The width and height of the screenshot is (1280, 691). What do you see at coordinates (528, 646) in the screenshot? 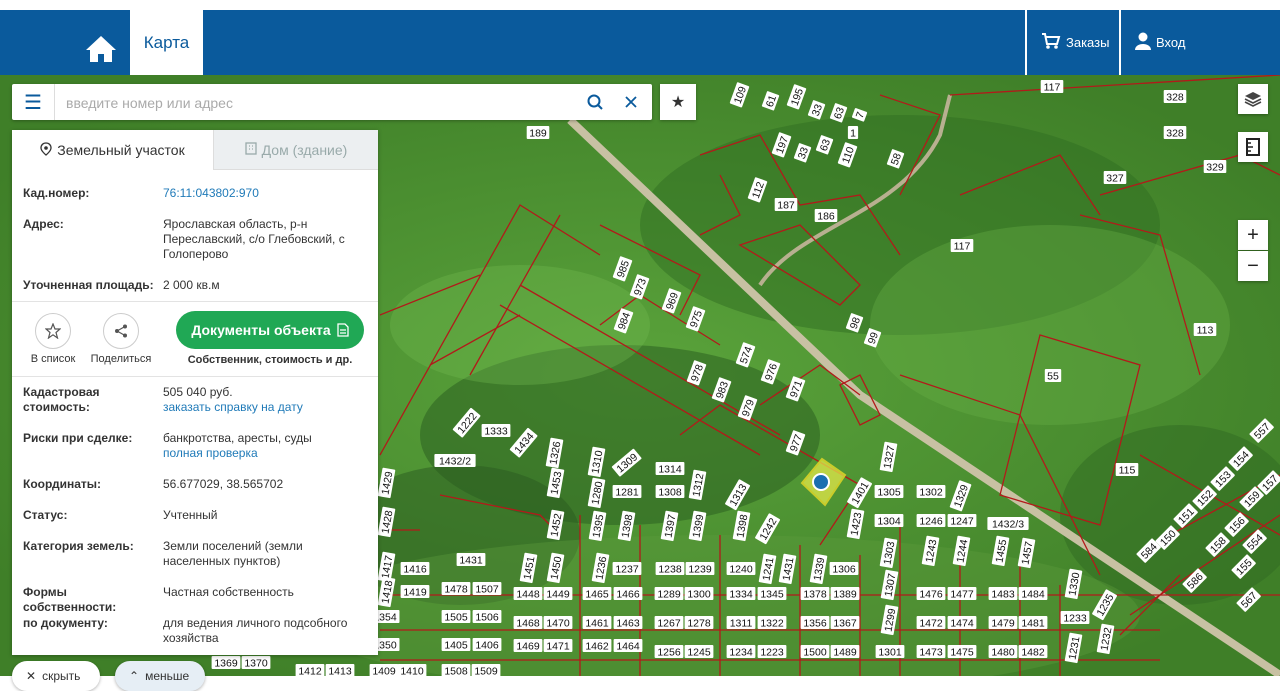
I see `parcel-label: 1469` at bounding box center [528, 646].